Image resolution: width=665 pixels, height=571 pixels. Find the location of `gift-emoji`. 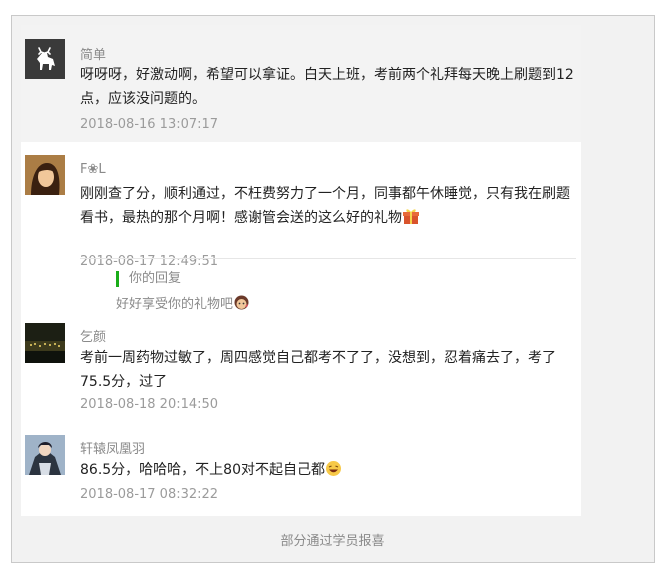

gift-emoji is located at coordinates (411, 220).